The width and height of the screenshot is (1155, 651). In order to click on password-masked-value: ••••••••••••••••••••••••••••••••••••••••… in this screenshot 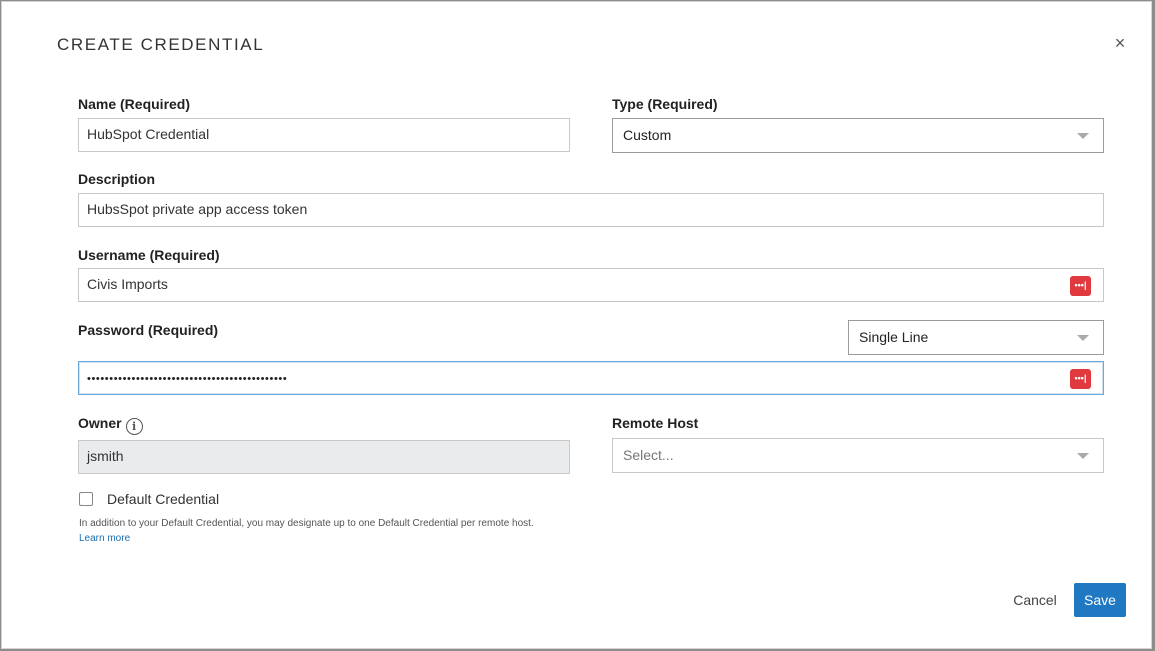, I will do `click(187, 379)`.